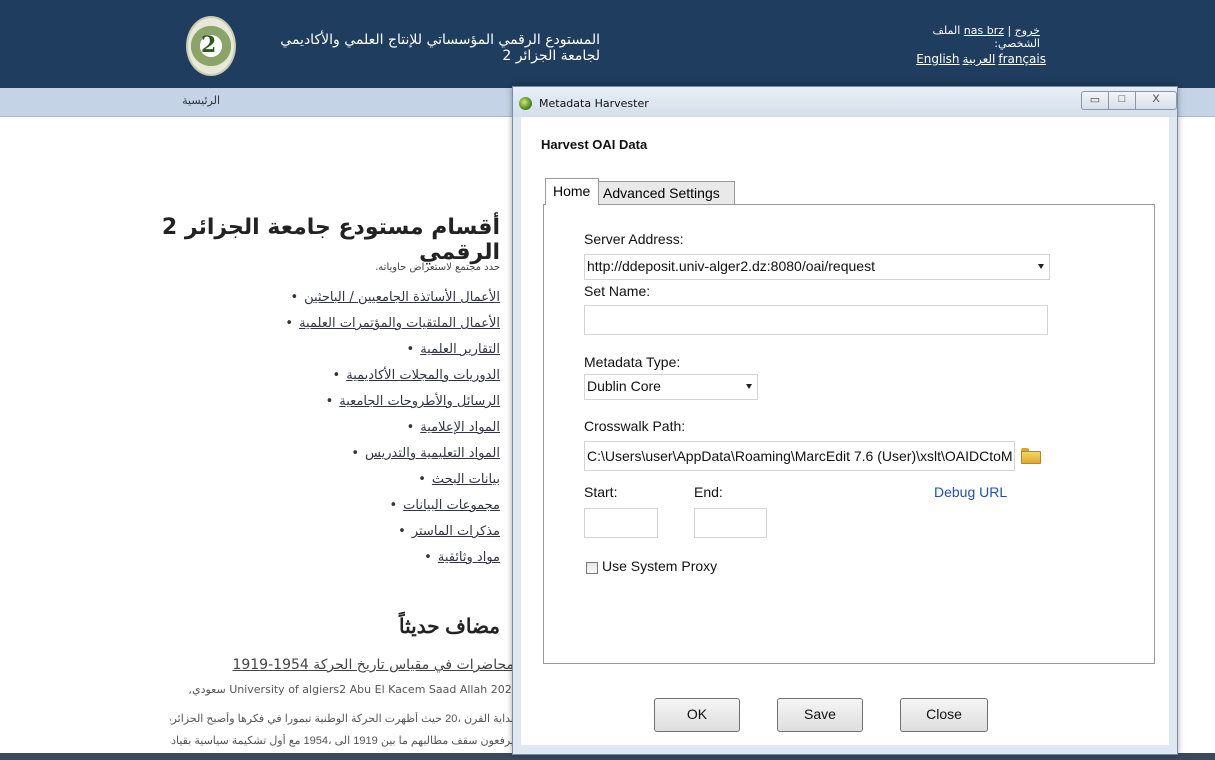  I want to click on community-link: الأعمال الملتقيات والمؤتمرات العلمية, so click(399, 323).